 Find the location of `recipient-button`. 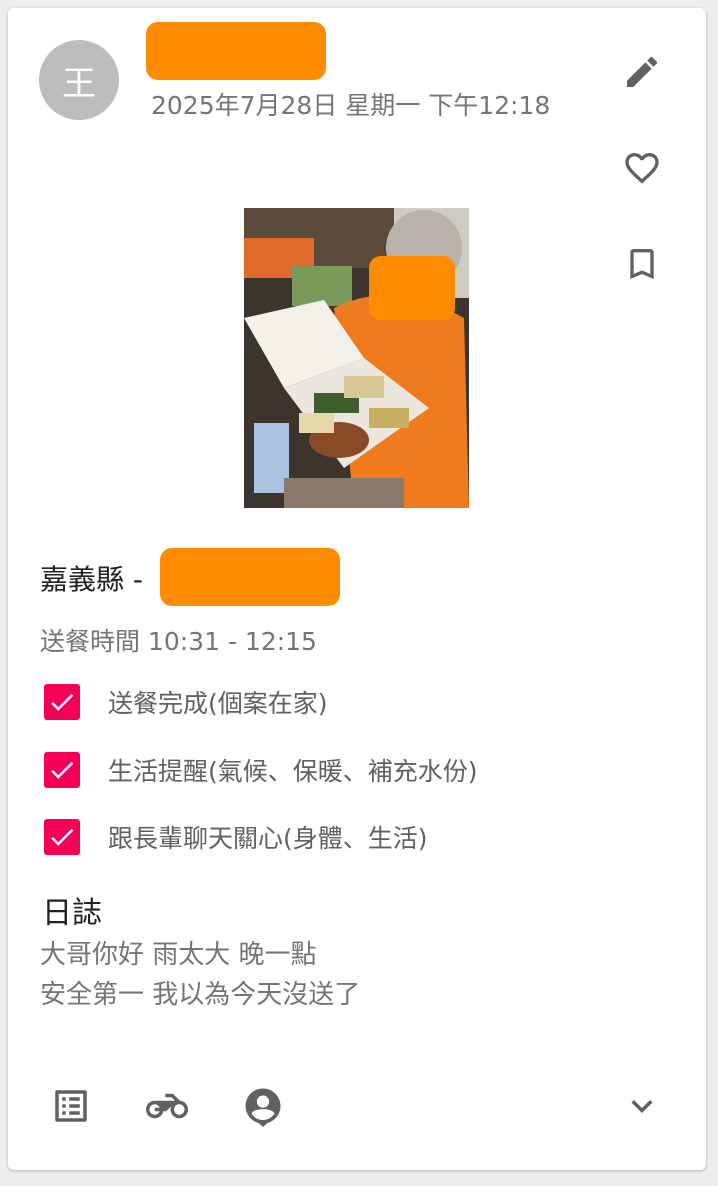

recipient-button is located at coordinates (263, 1106).